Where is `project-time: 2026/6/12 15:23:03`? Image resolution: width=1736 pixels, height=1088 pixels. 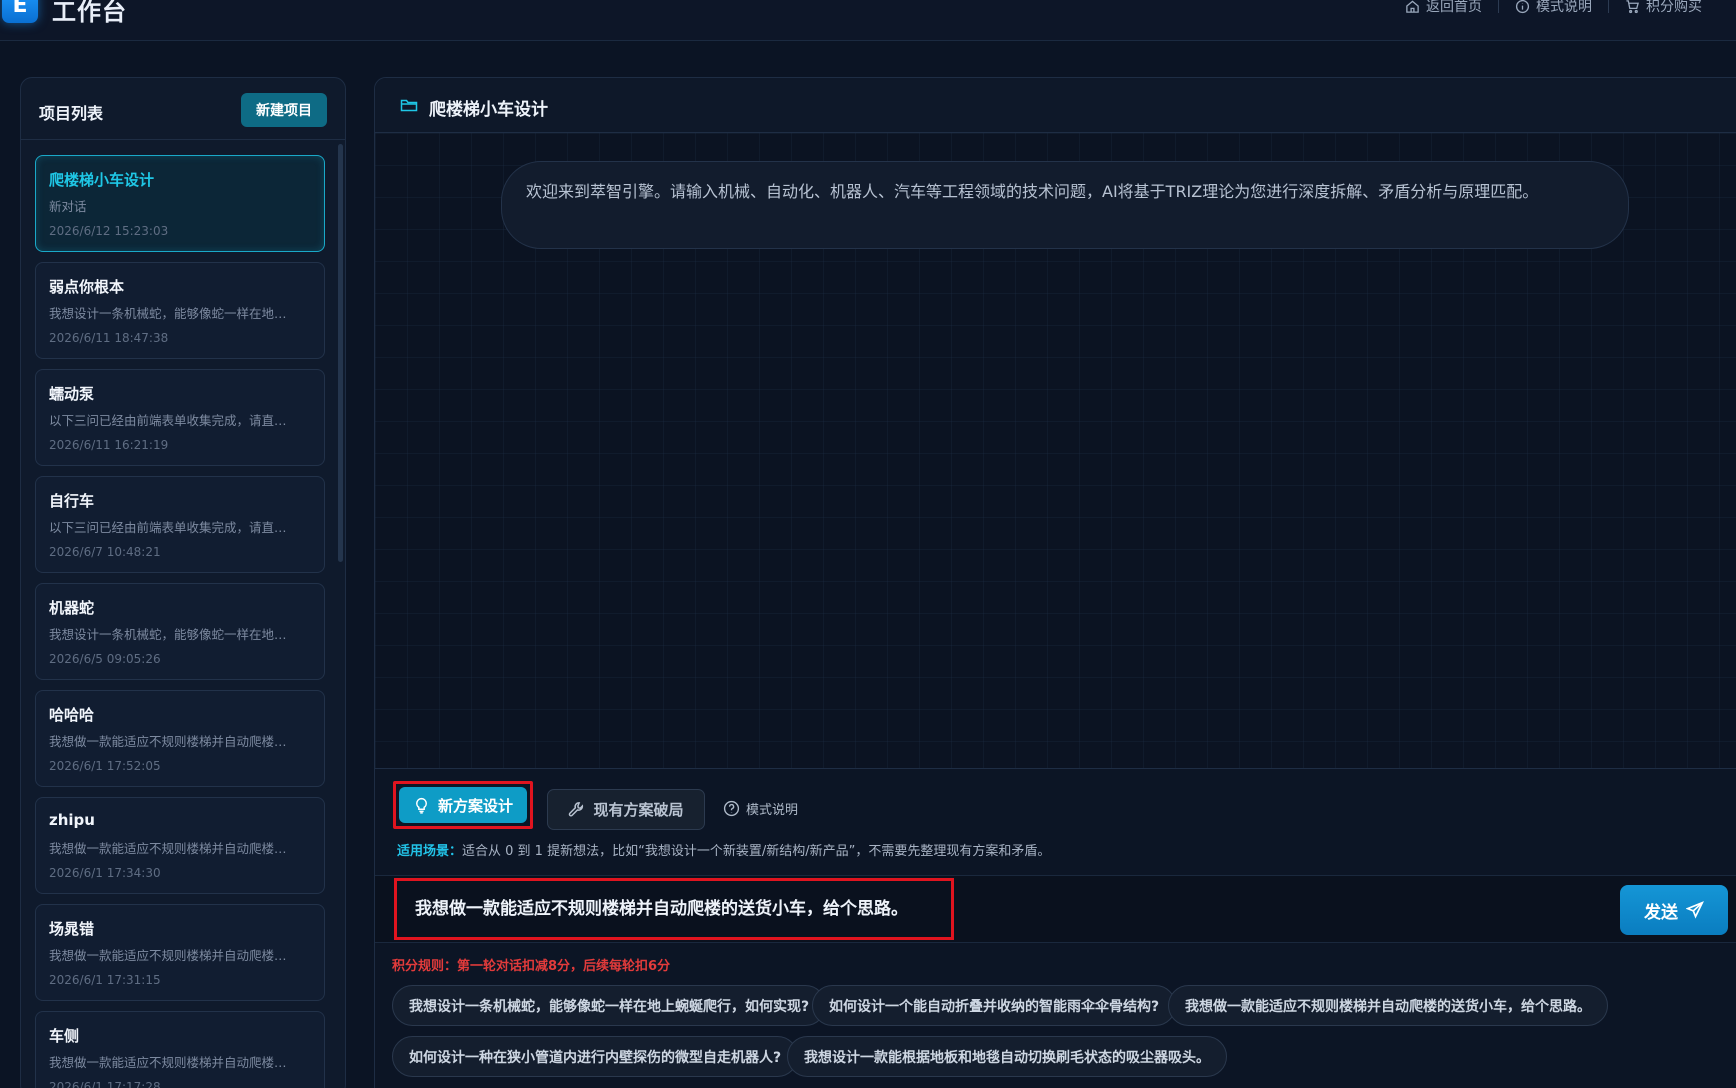 project-time: 2026/6/12 15:23:03 is located at coordinates (109, 231).